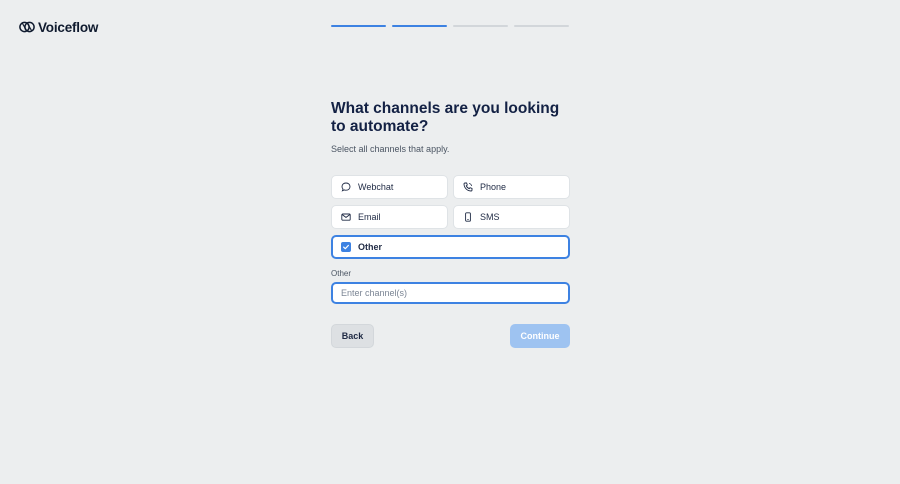  Describe the element at coordinates (369, 217) in the screenshot. I see `option-label: Email` at that location.